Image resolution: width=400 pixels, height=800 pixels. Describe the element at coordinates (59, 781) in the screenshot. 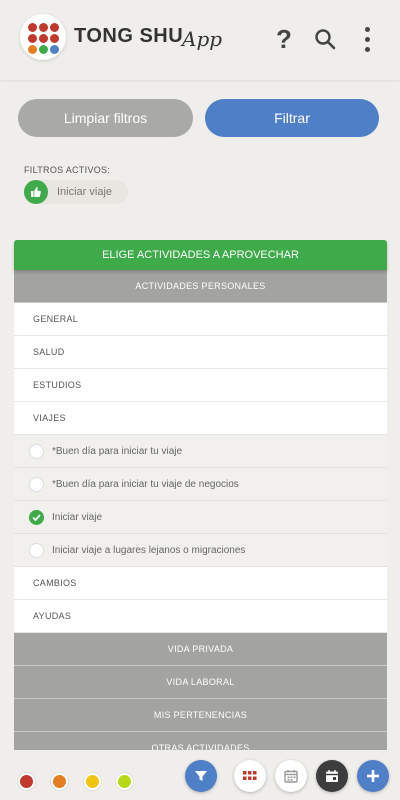

I see `color-dot-orange` at that location.